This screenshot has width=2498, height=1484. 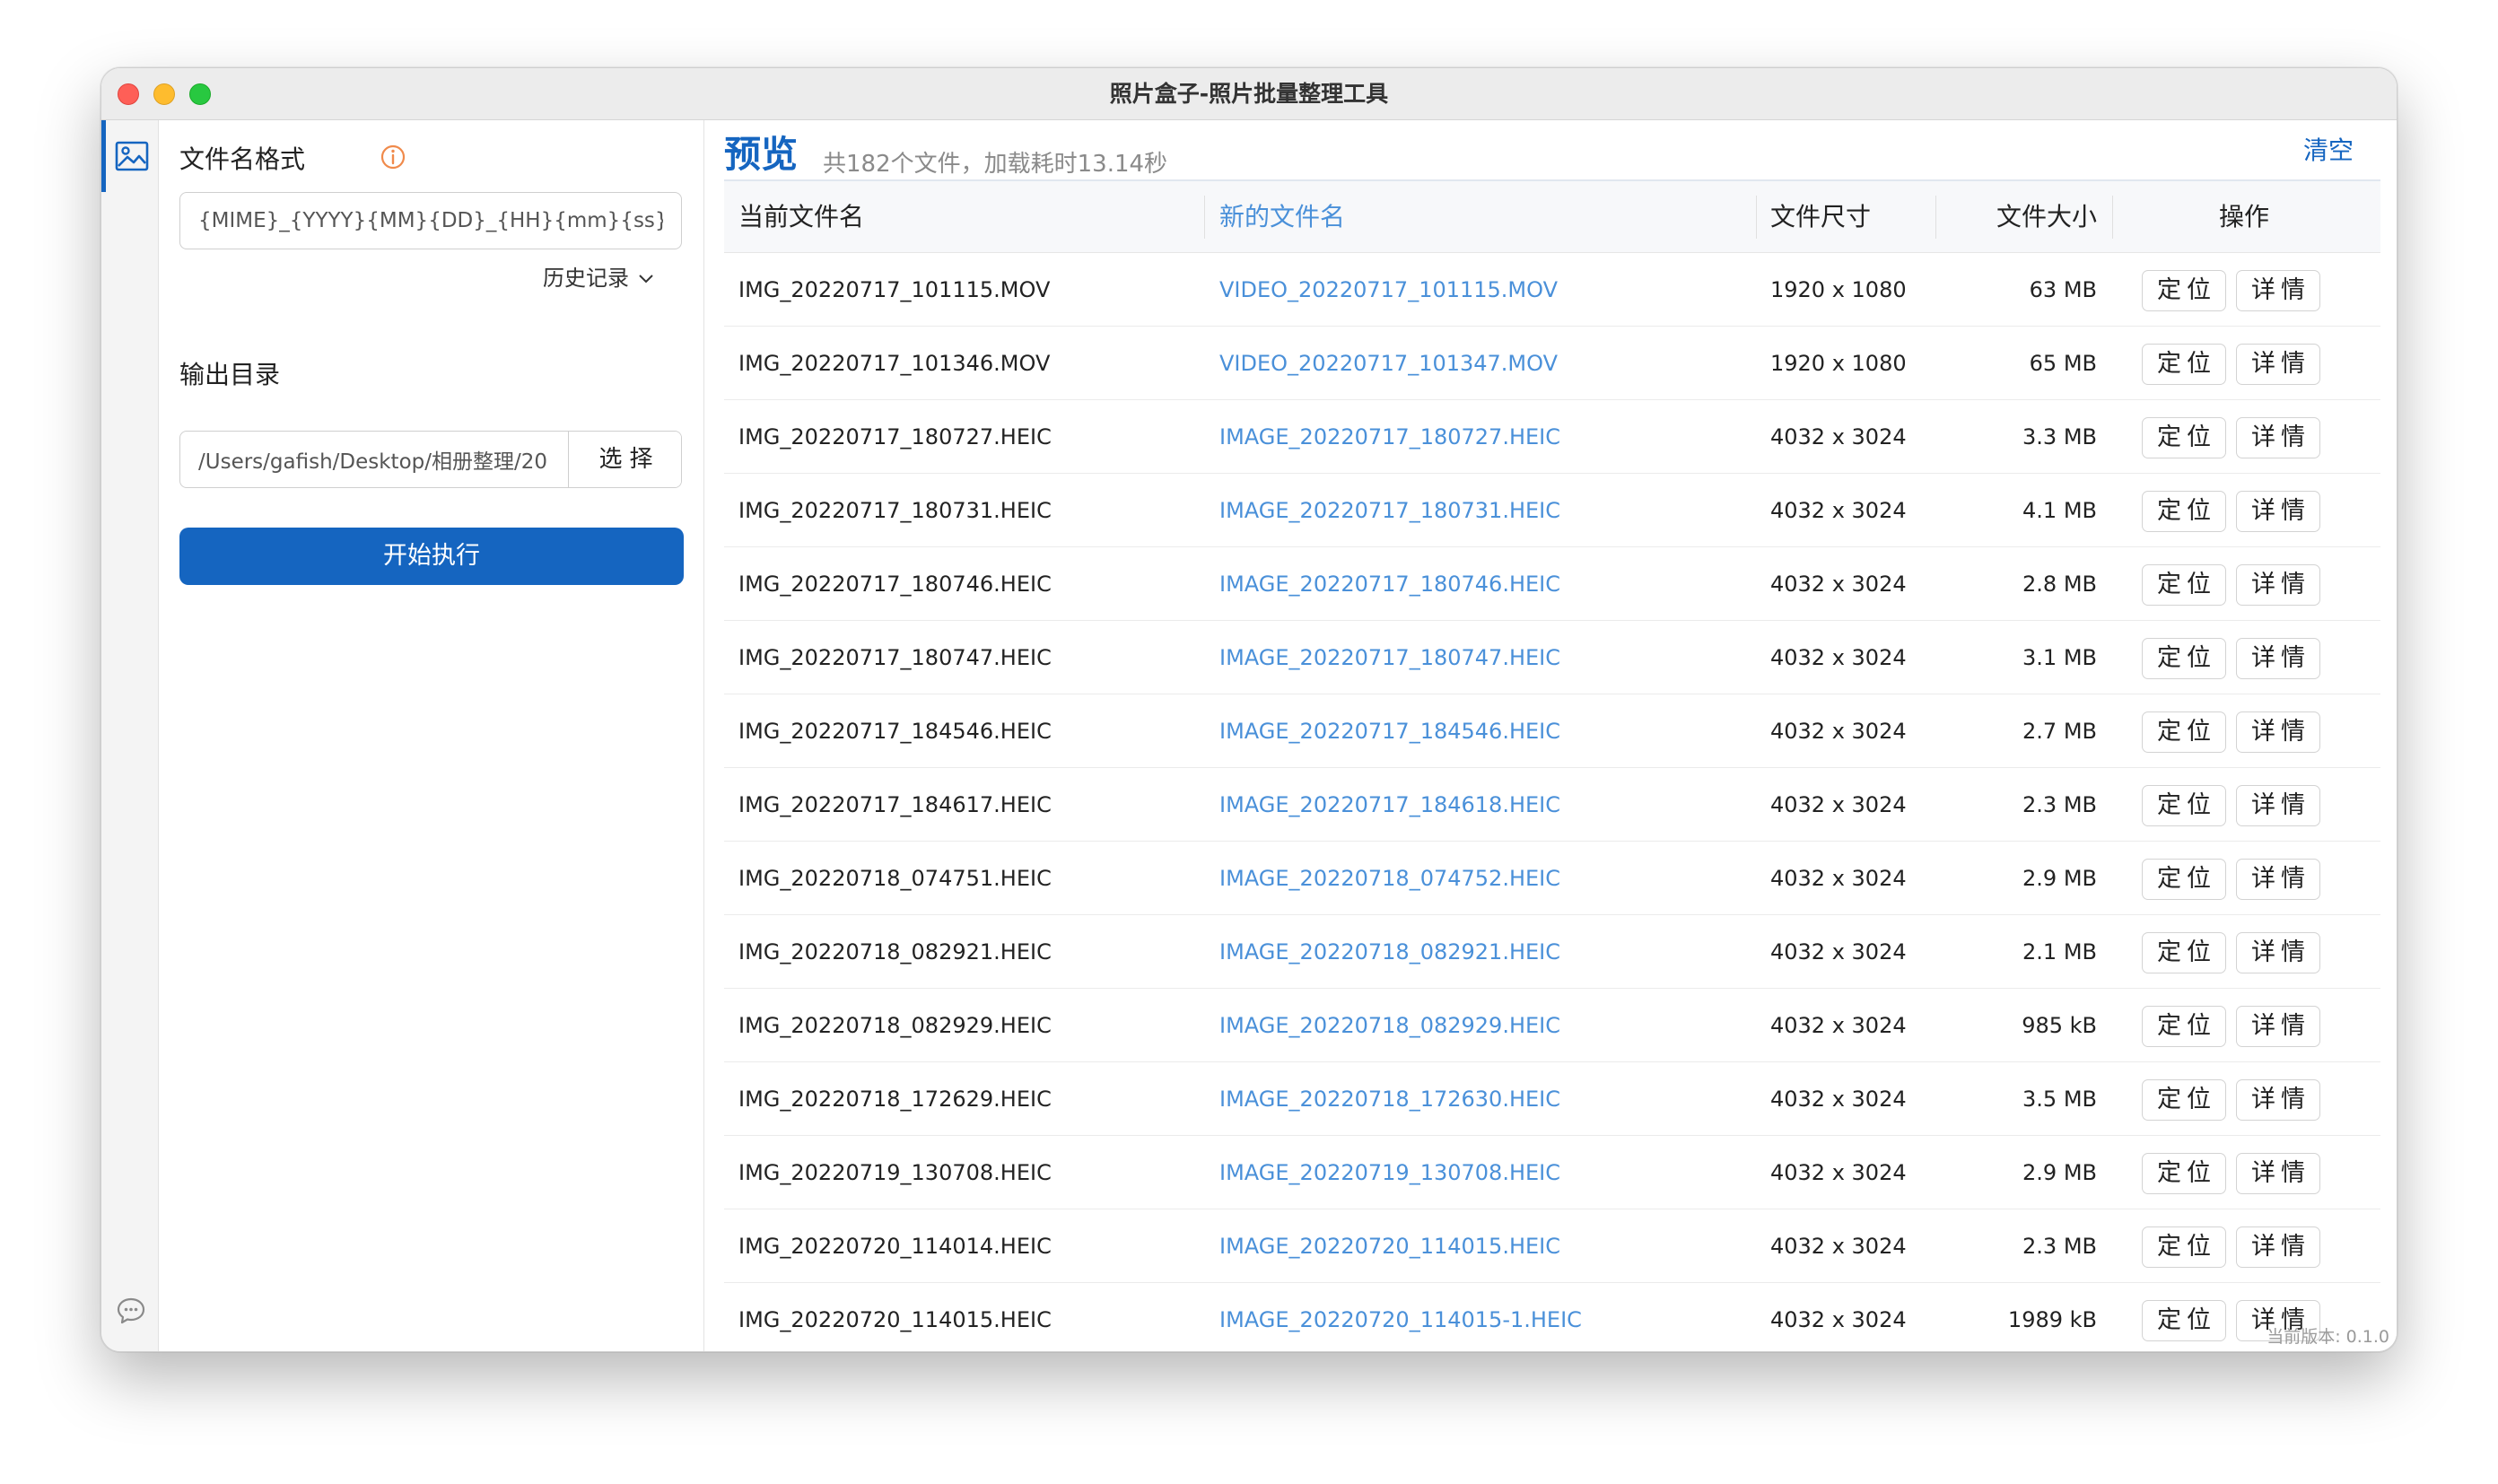 What do you see at coordinates (895, 1247) in the screenshot?
I see `current-filename: IMG_20220720_114014.HEIC` at bounding box center [895, 1247].